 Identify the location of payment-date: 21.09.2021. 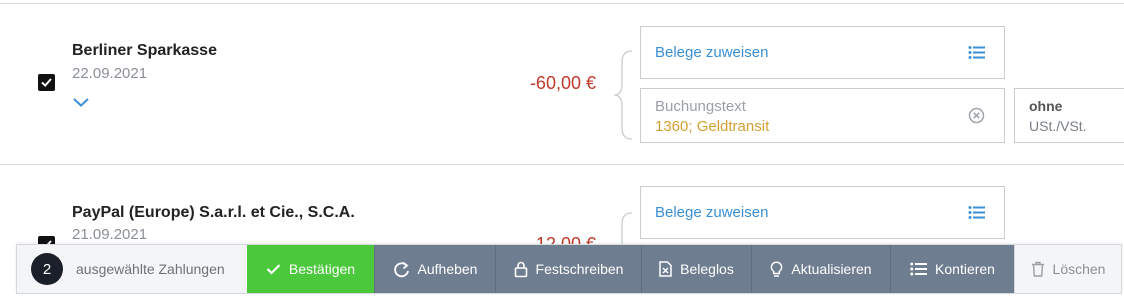
(110, 234).